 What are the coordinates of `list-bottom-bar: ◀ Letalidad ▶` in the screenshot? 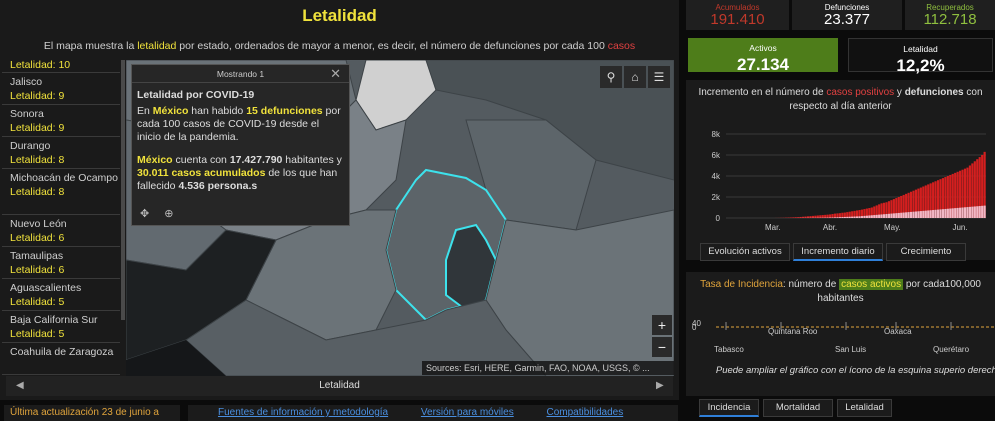 It's located at (339, 386).